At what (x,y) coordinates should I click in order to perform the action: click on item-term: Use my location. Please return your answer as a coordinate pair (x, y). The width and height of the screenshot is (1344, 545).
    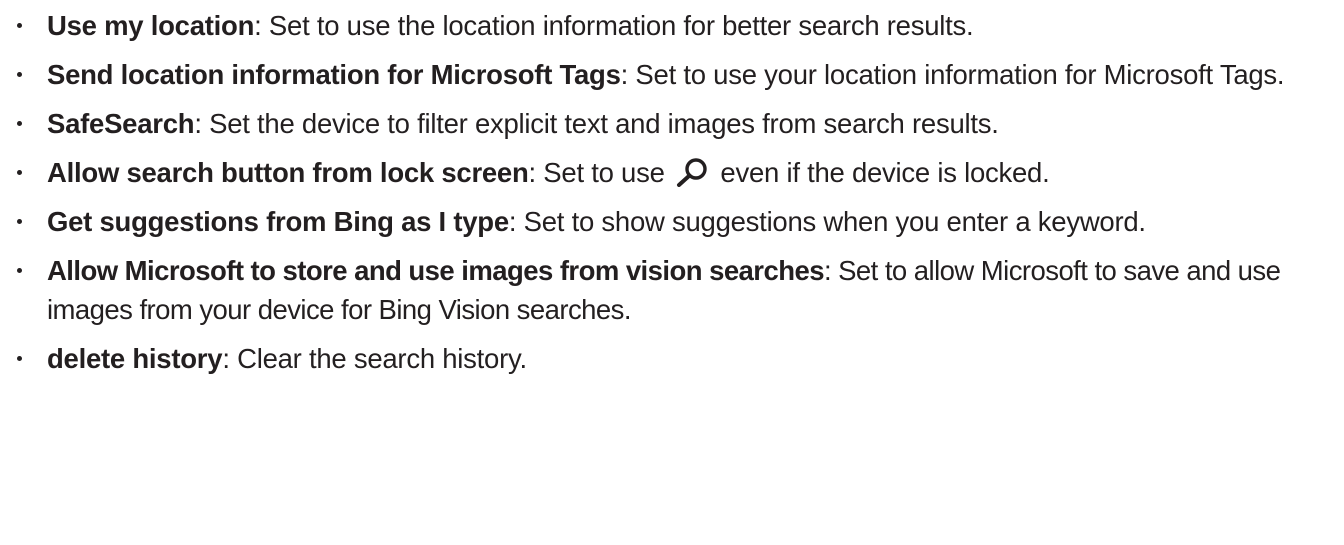
    Looking at the image, I should click on (151, 25).